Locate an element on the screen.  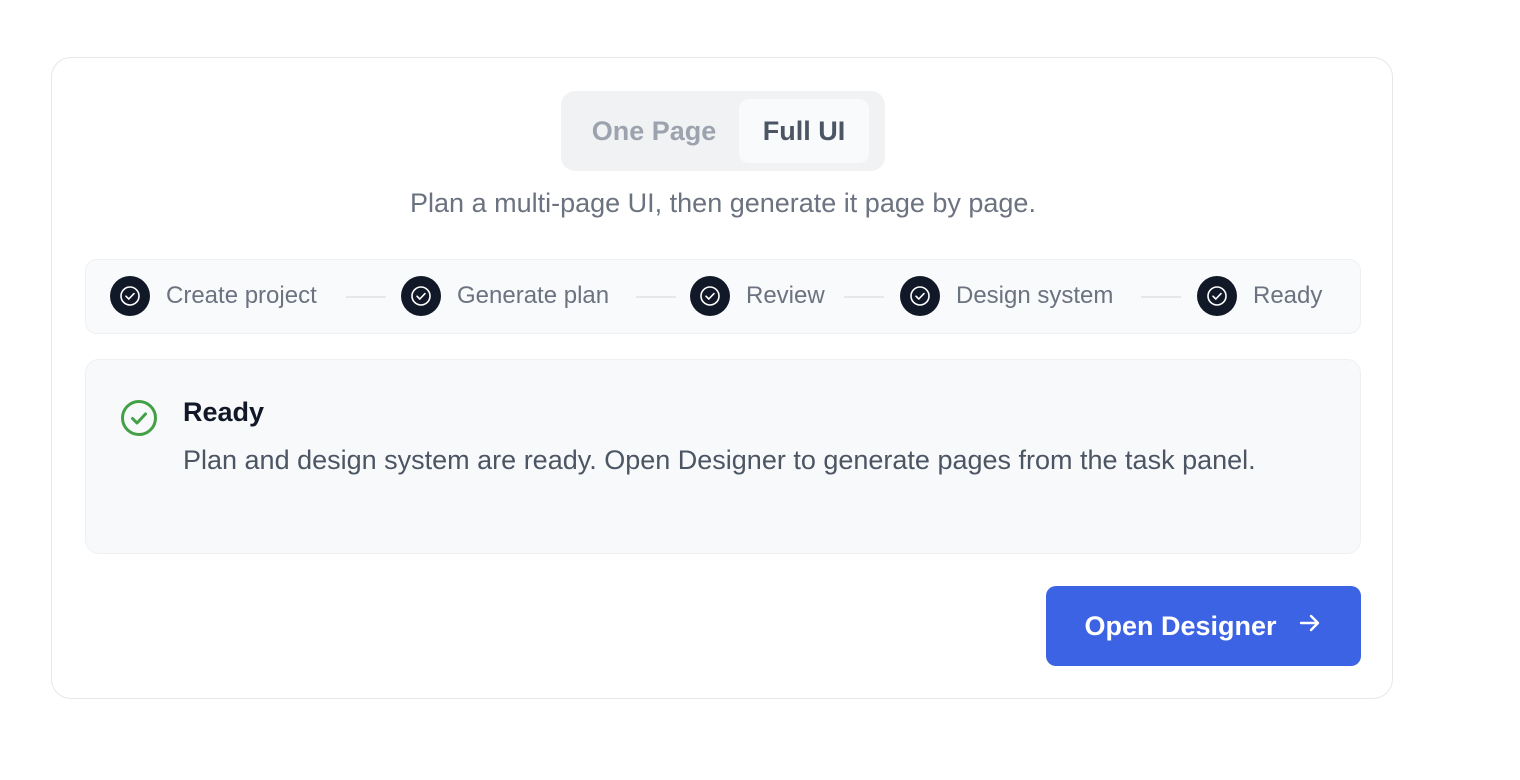
step-review: Review is located at coordinates (757, 296).